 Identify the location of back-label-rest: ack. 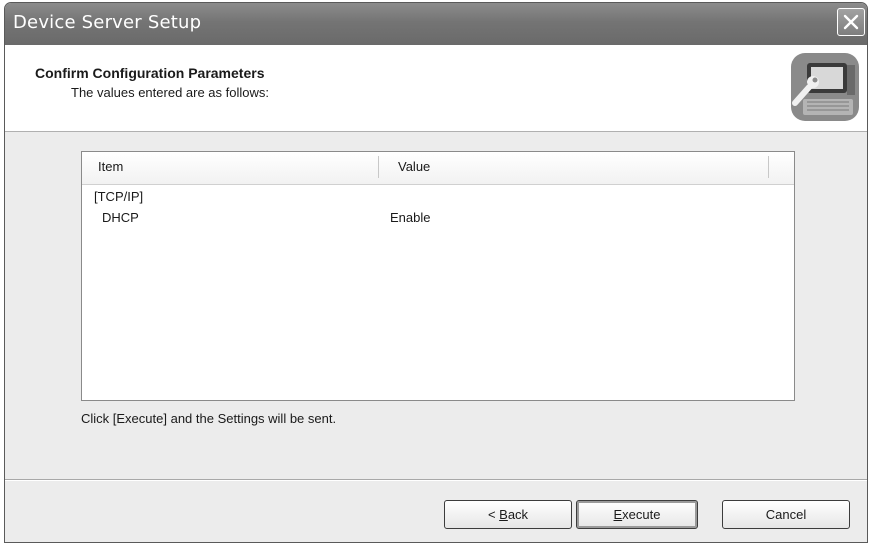
(518, 514).